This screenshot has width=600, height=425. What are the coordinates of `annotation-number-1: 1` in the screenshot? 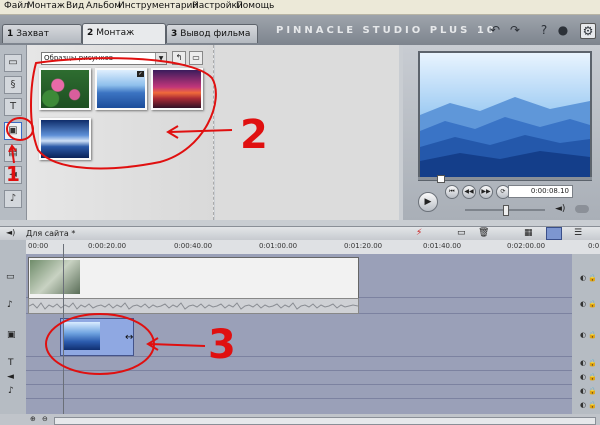 It's located at (13, 174).